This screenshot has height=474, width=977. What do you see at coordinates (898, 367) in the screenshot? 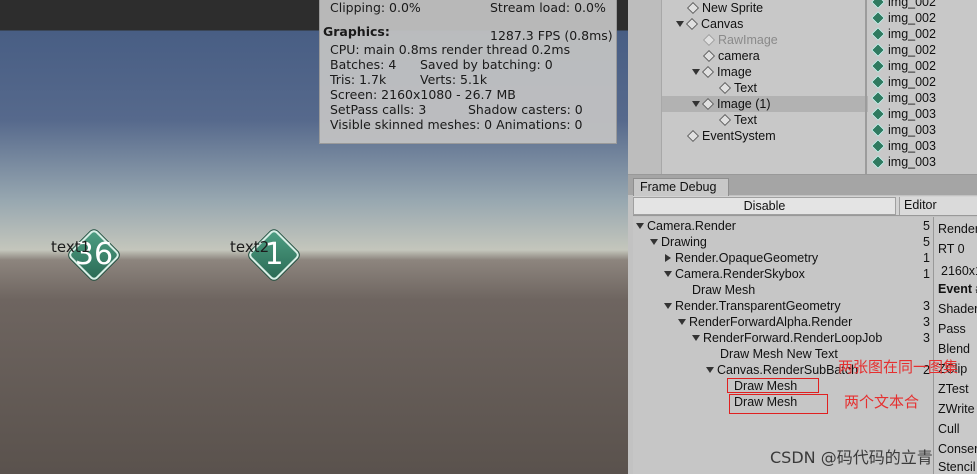
I see `annotation-same-atlas: 两张图在同一图集` at bounding box center [898, 367].